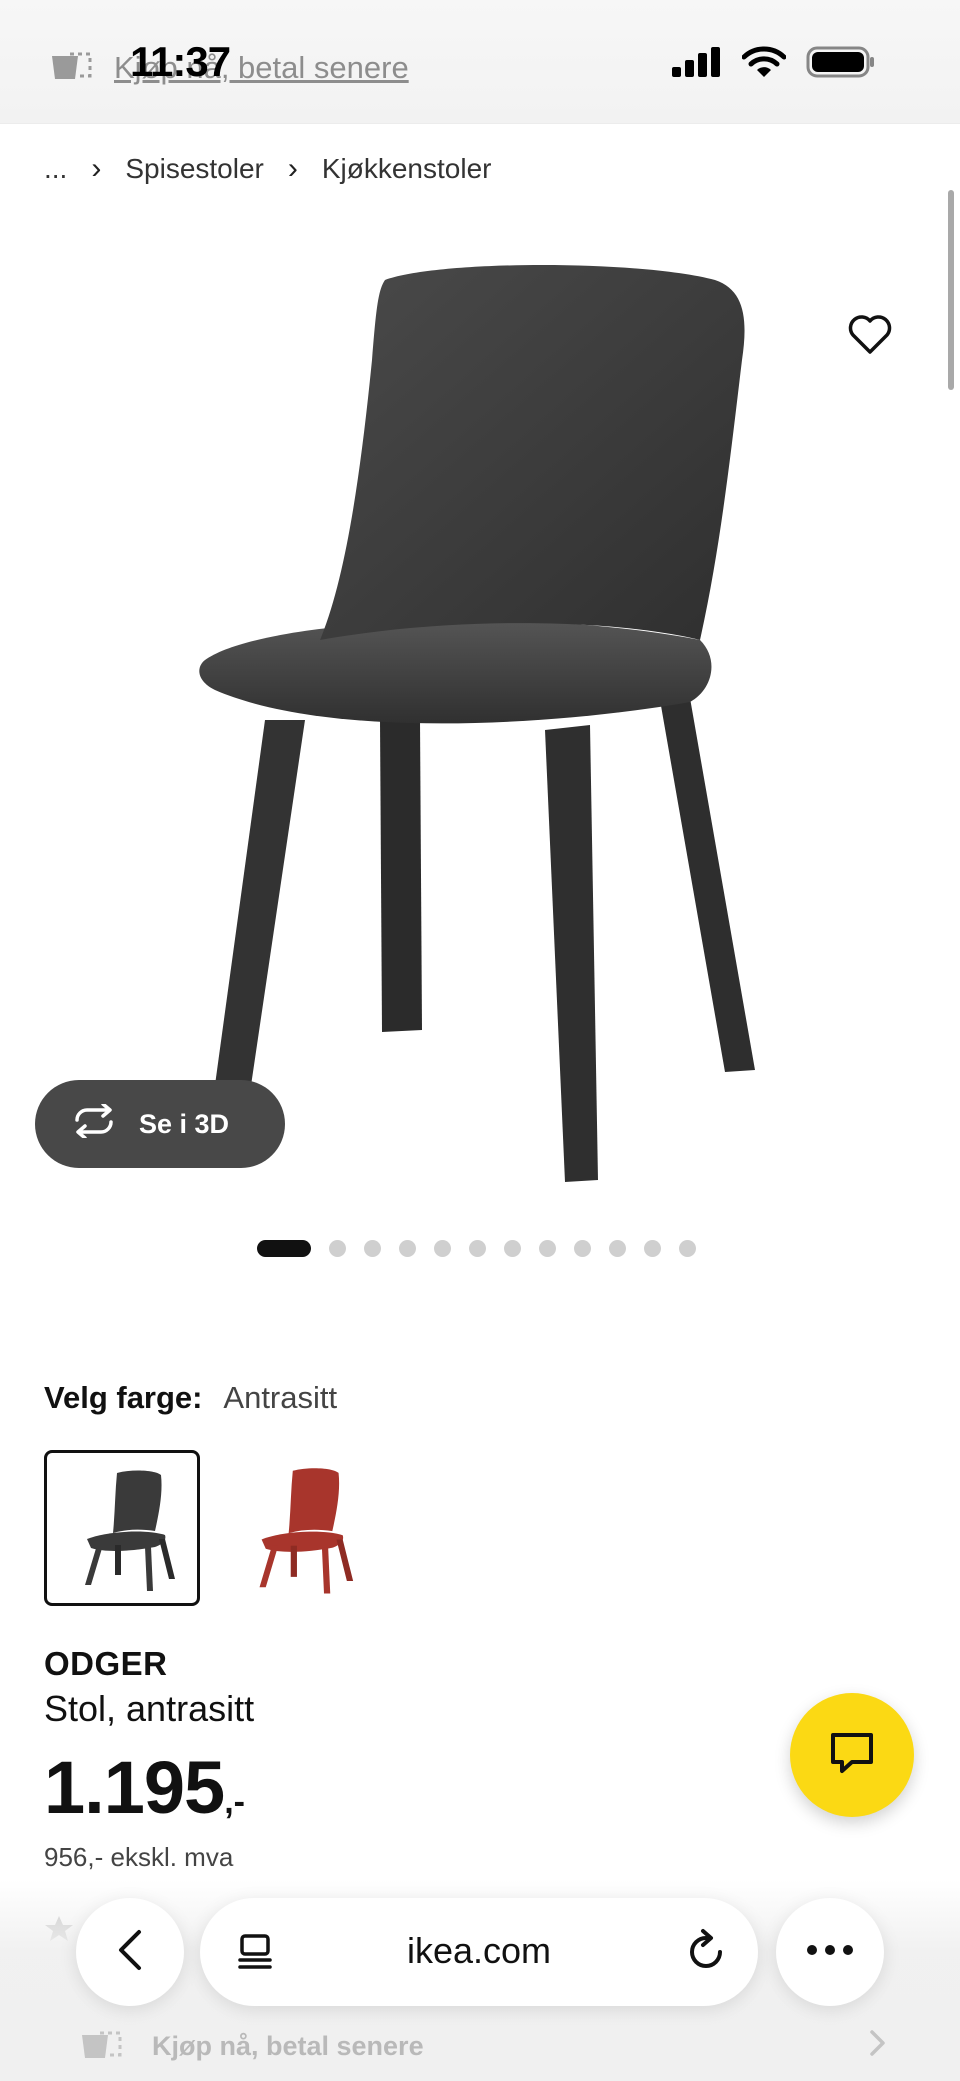  Describe the element at coordinates (134, 1787) in the screenshot. I see `price-amount: 1.195` at that location.